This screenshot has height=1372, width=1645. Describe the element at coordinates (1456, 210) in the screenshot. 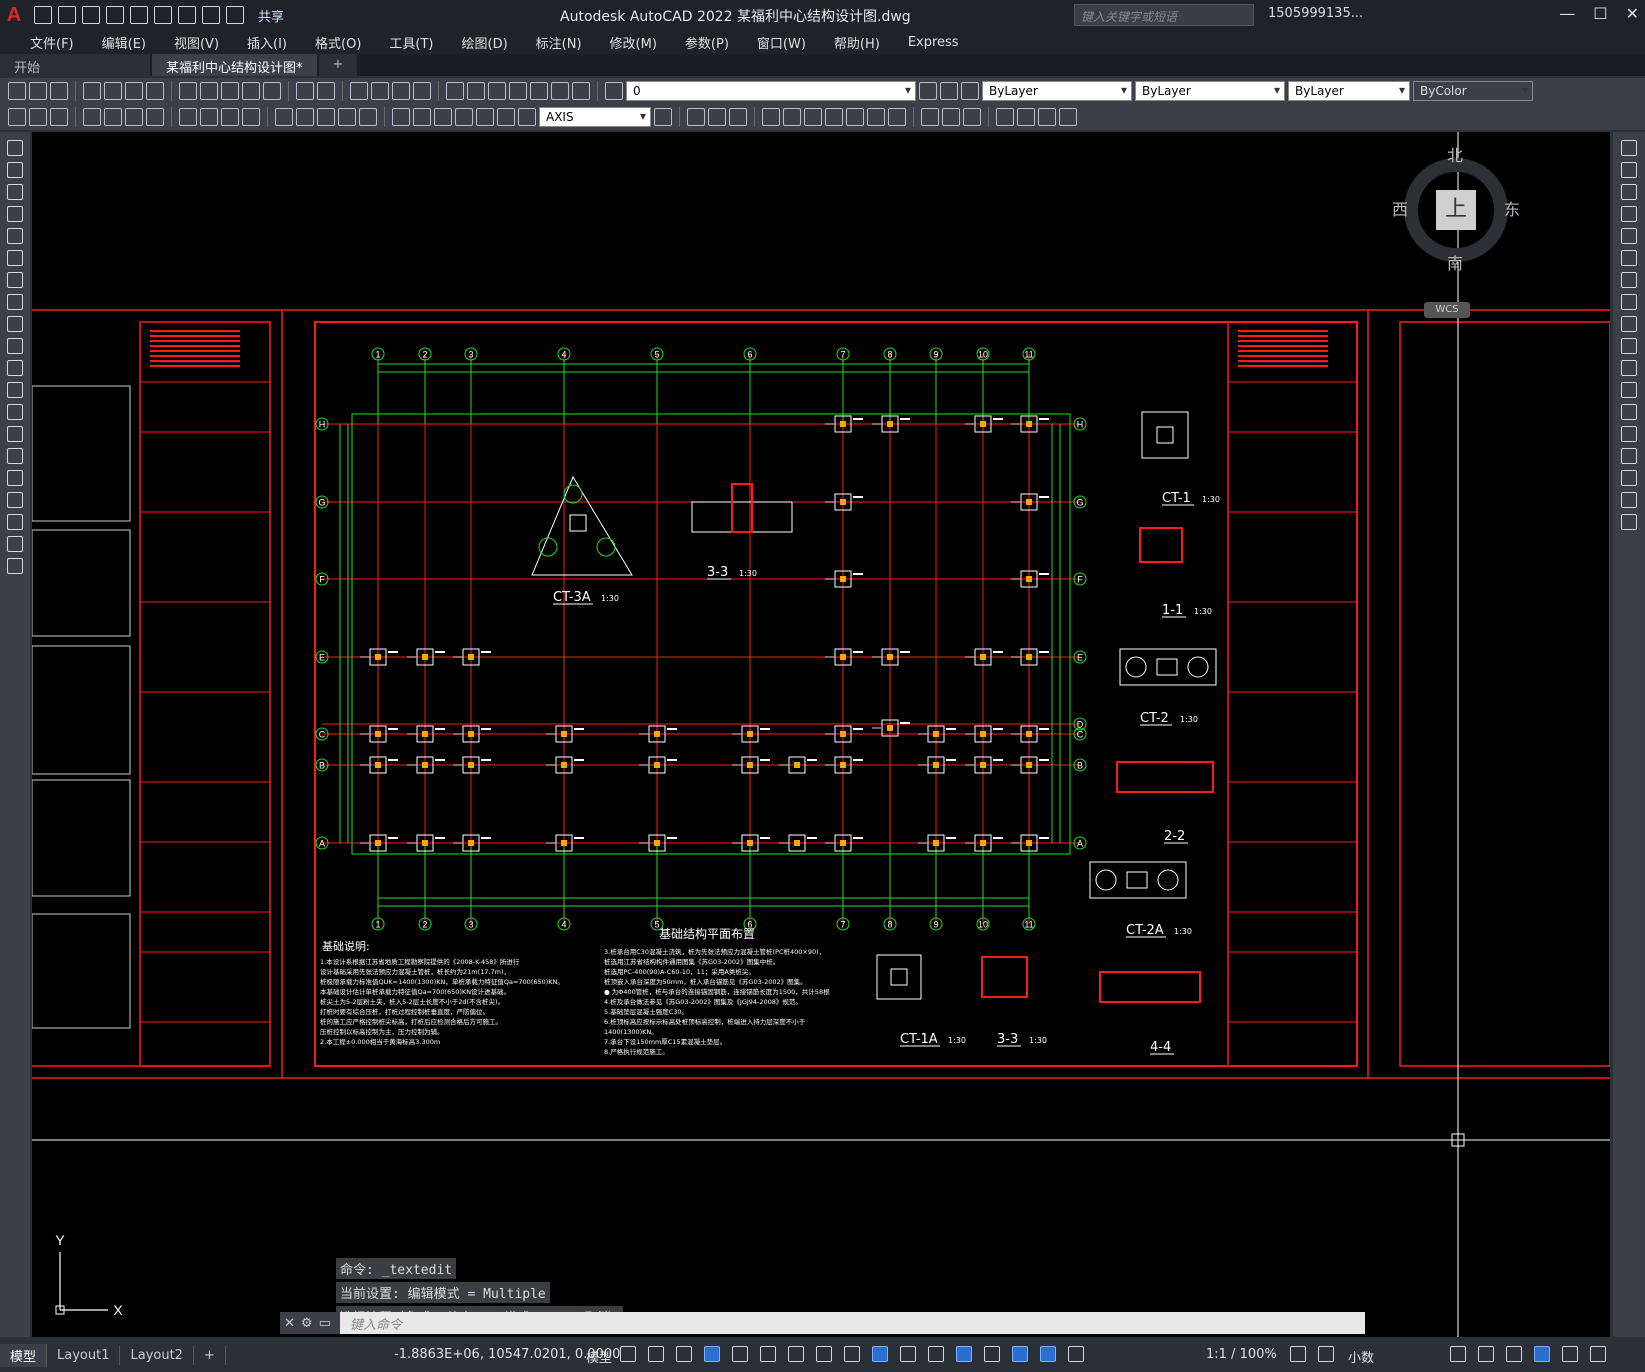

I see `viewcube-top-face: 上` at that location.